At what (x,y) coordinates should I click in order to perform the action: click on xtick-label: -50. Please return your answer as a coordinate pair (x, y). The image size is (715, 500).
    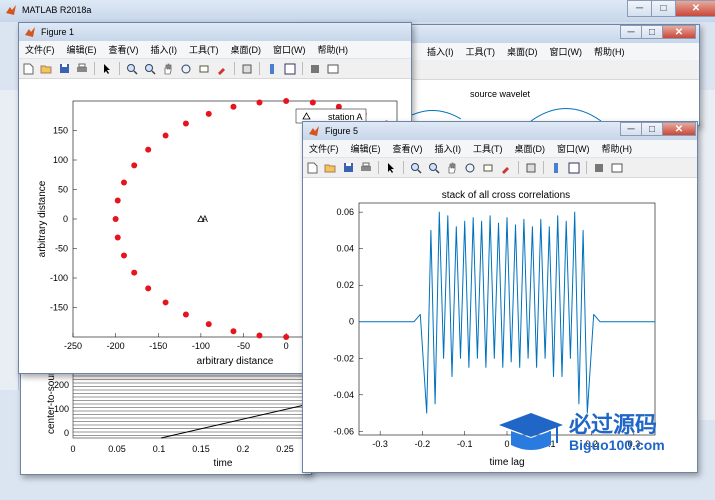
    Looking at the image, I should click on (243, 346).